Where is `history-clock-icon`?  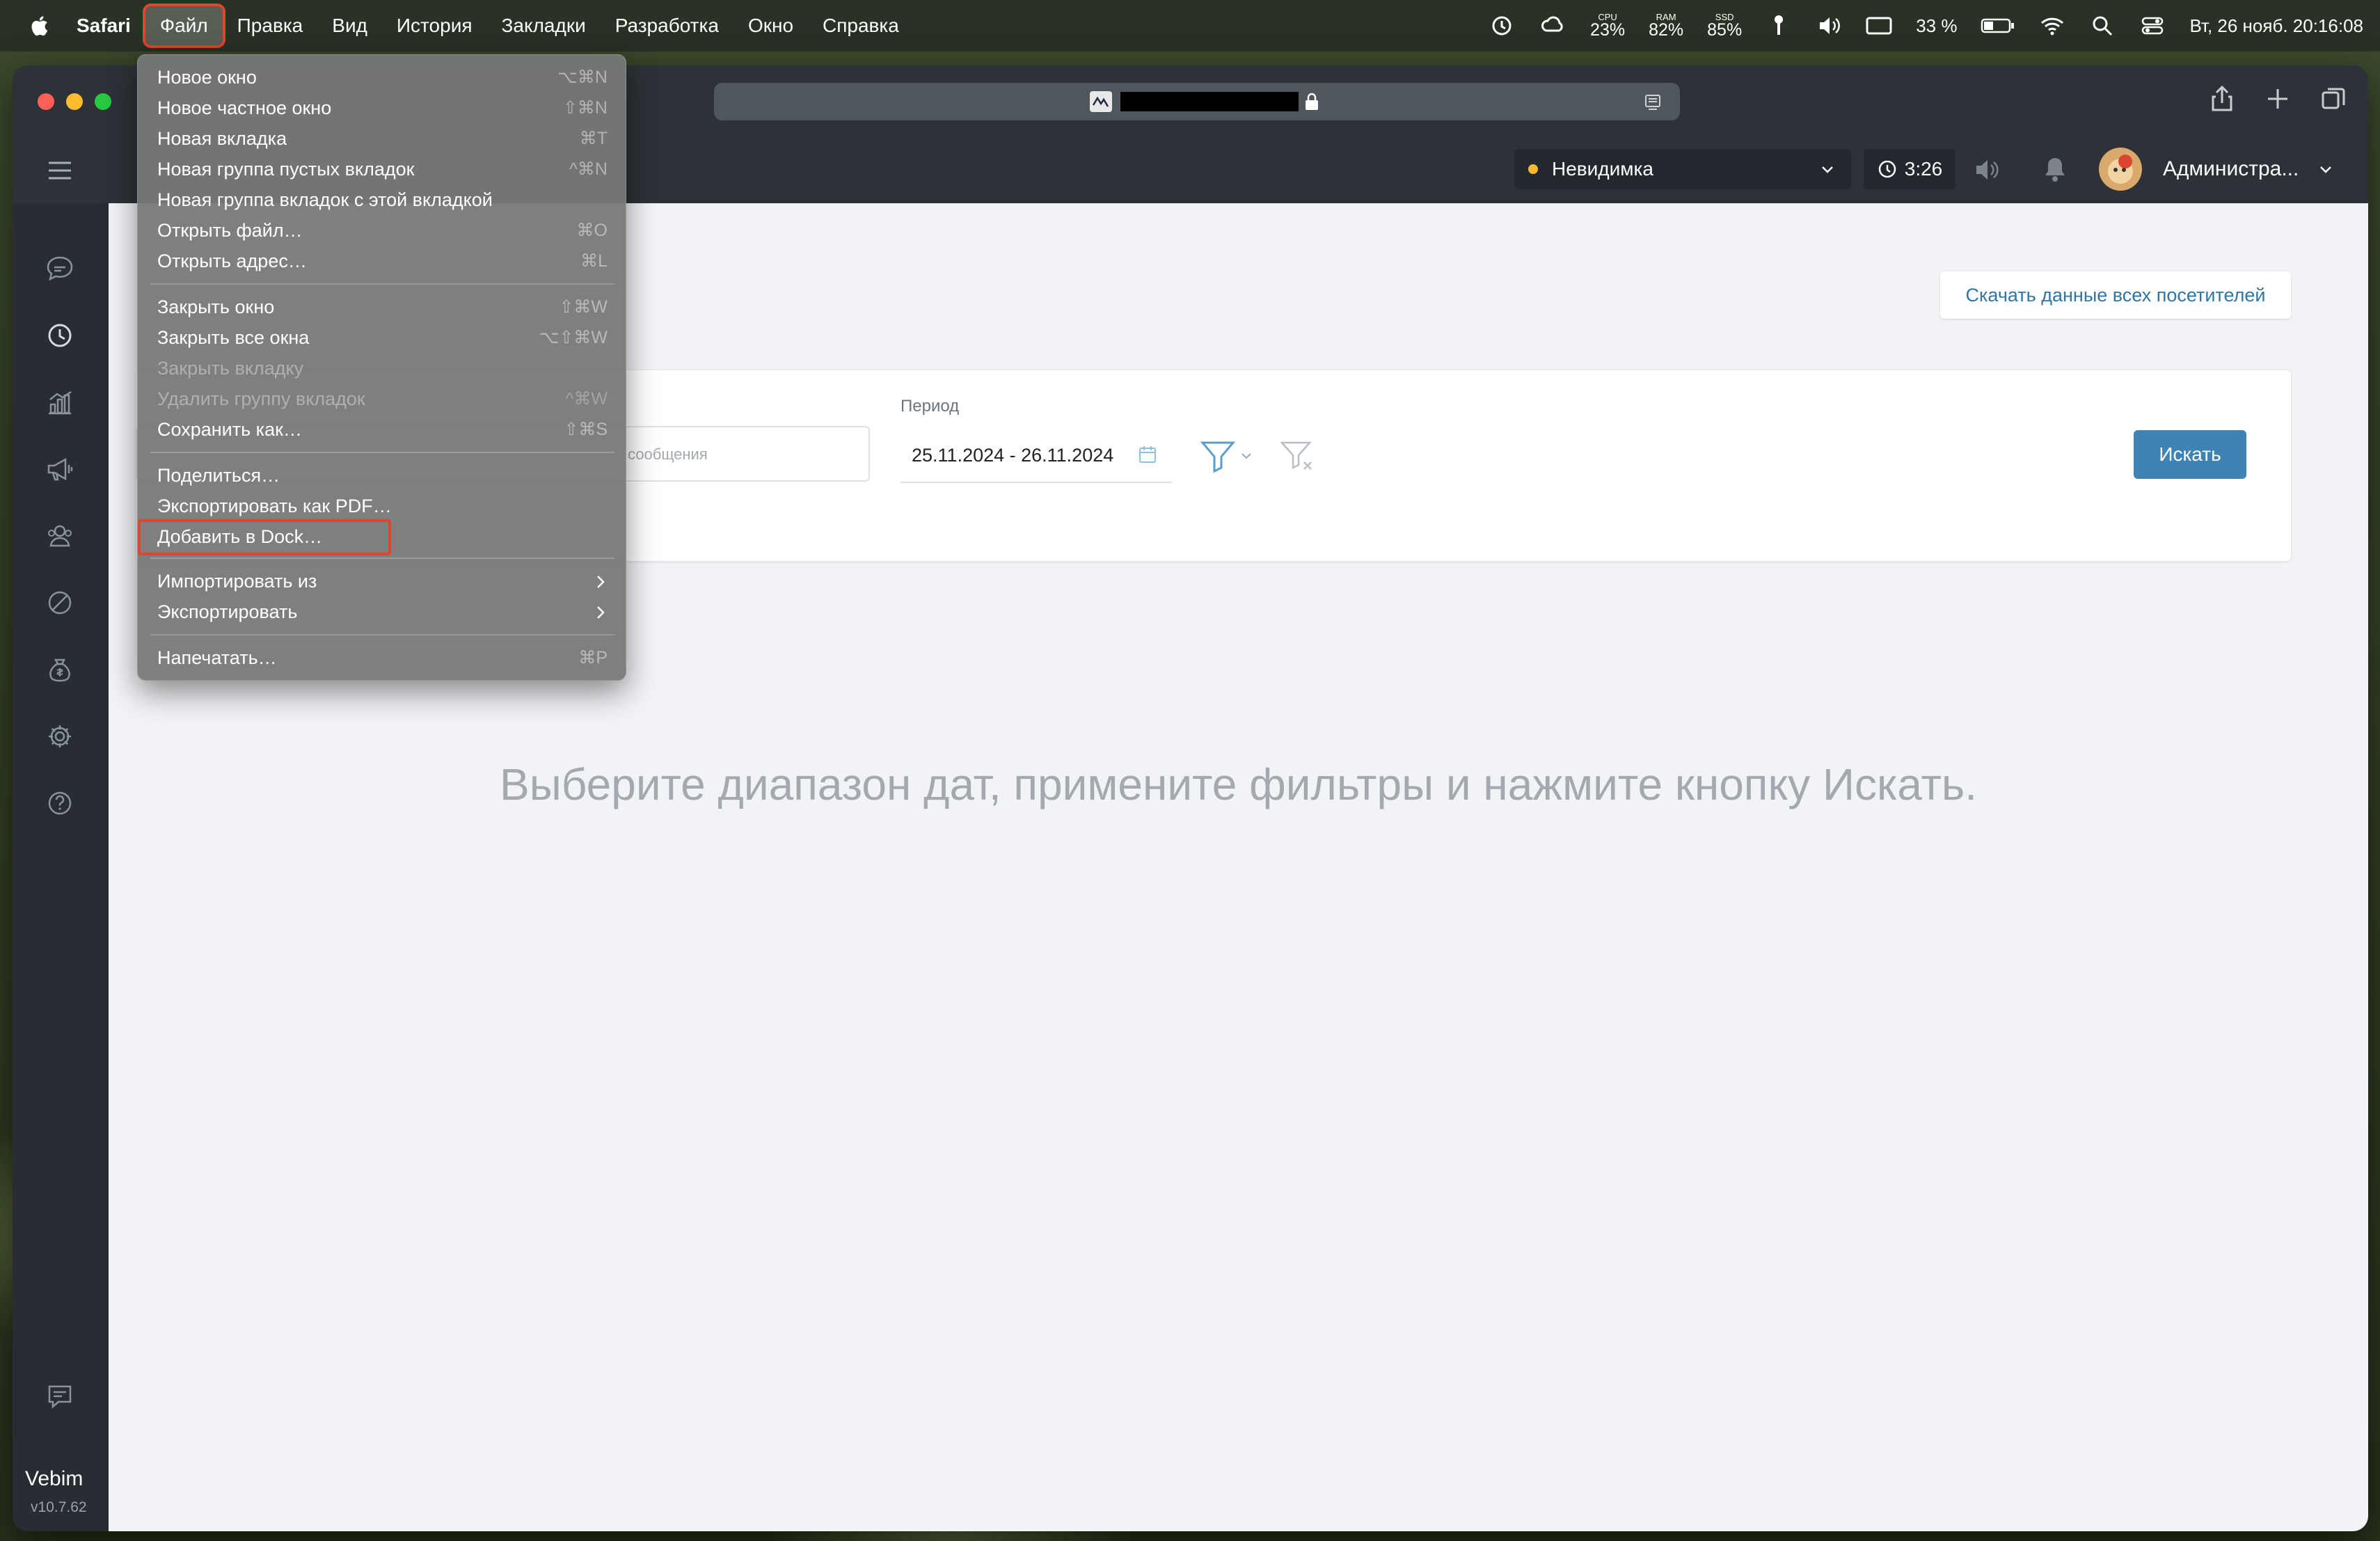
history-clock-icon is located at coordinates (60, 335).